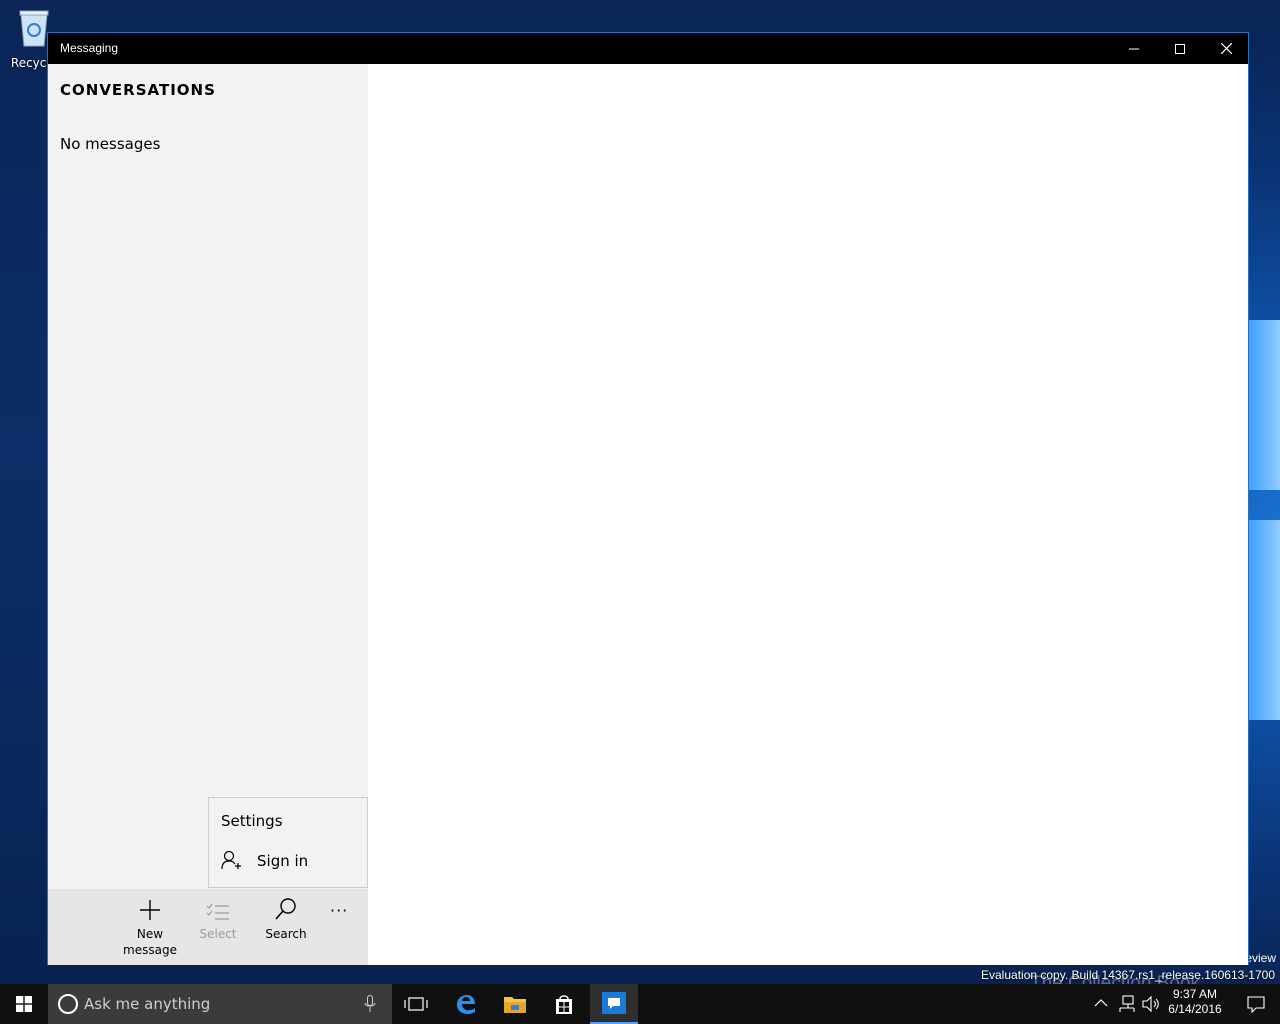 The width and height of the screenshot is (1280, 1024). Describe the element at coordinates (283, 861) in the screenshot. I see `menu-item-sign-in-label: Sign in` at that location.